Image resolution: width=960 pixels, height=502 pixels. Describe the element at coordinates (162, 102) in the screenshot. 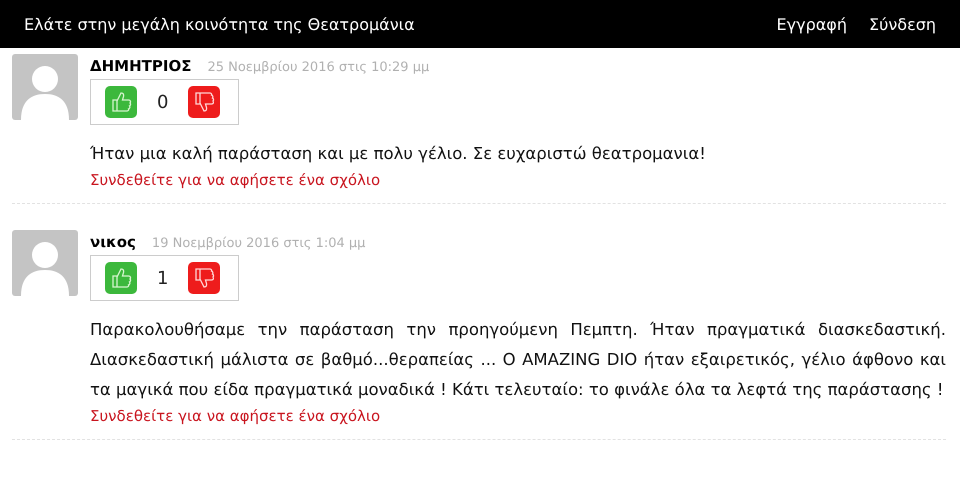

I see `vote-count: 0` at that location.